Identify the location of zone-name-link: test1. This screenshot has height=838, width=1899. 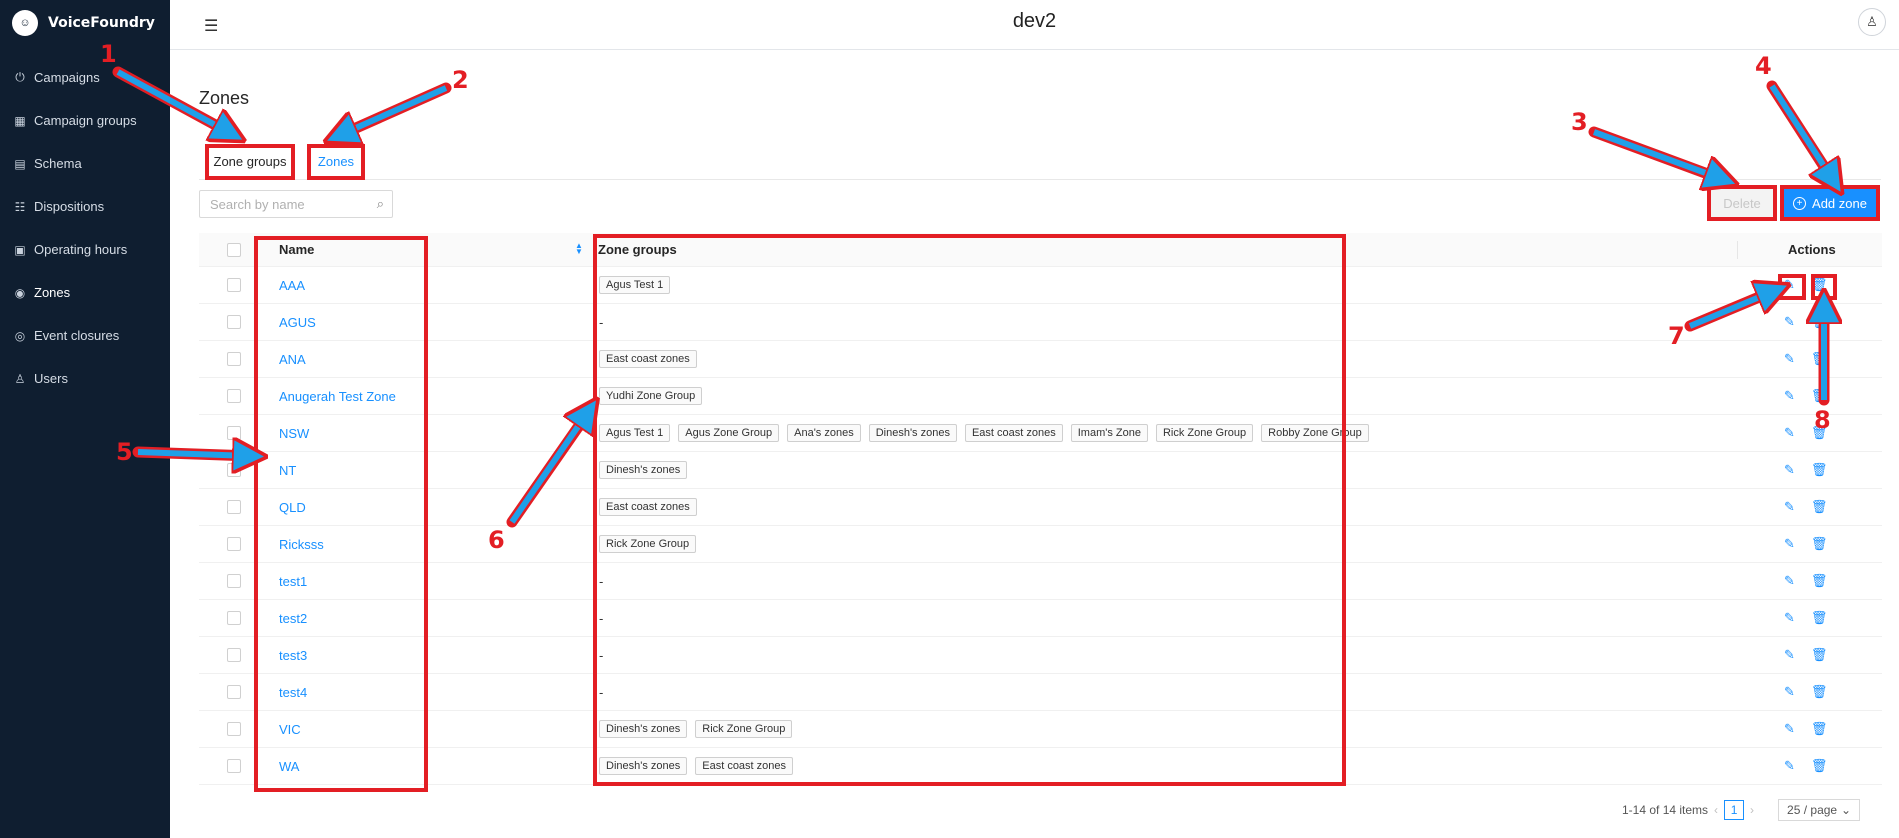
(293, 581).